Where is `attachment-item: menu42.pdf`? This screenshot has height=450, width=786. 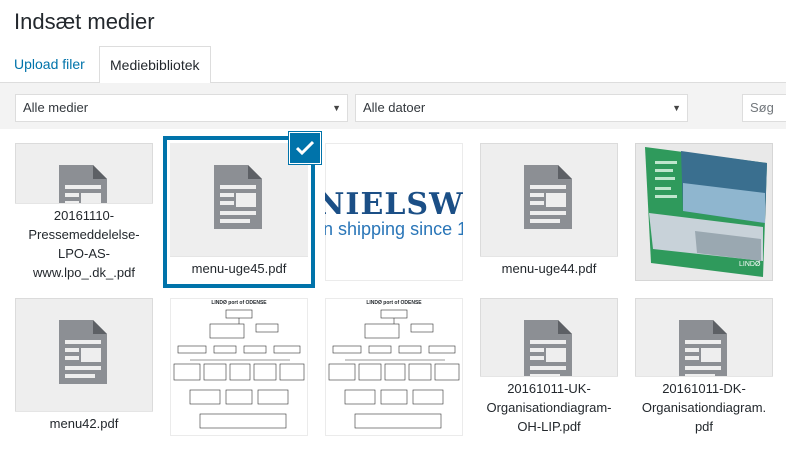 attachment-item: menu42.pdf is located at coordinates (84, 367).